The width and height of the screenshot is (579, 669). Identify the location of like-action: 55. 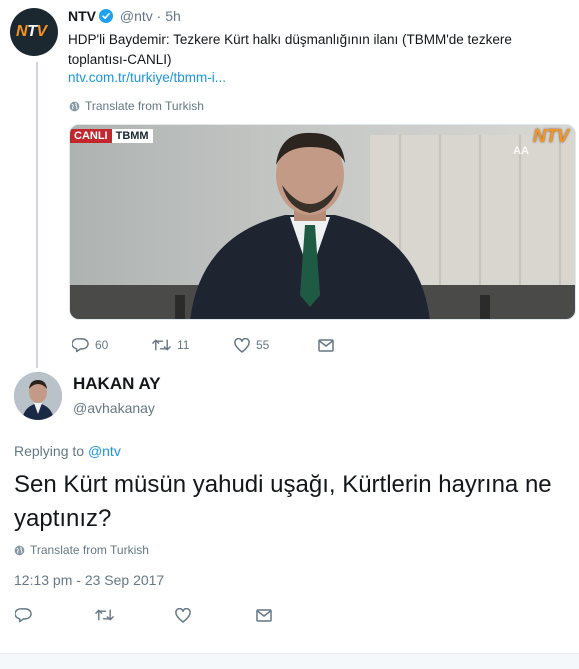
(276, 345).